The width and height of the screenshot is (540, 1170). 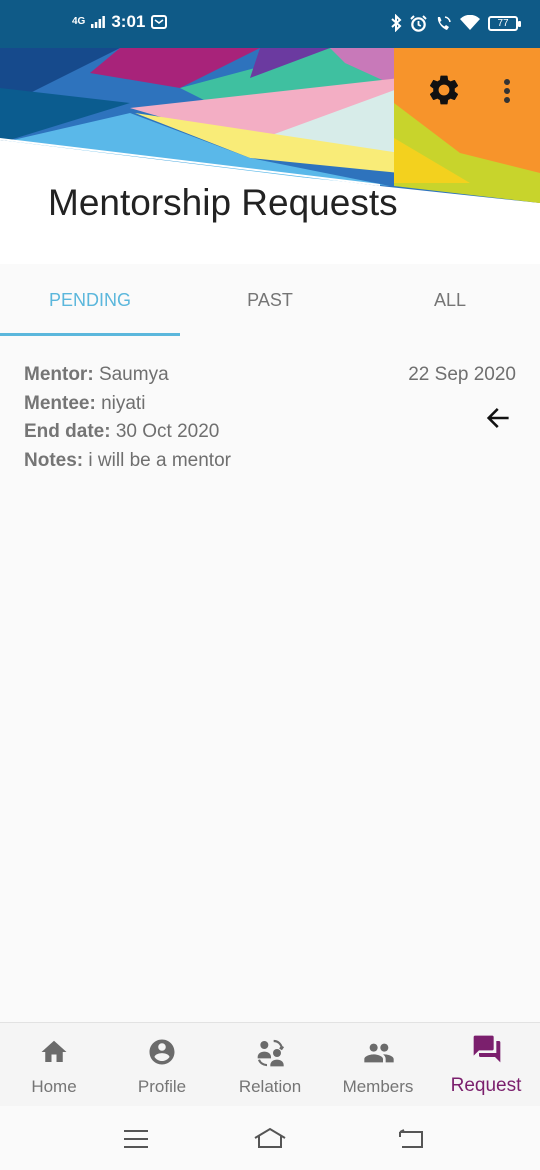 I want to click on nav-profile-label: Profile, so click(x=162, y=1086).